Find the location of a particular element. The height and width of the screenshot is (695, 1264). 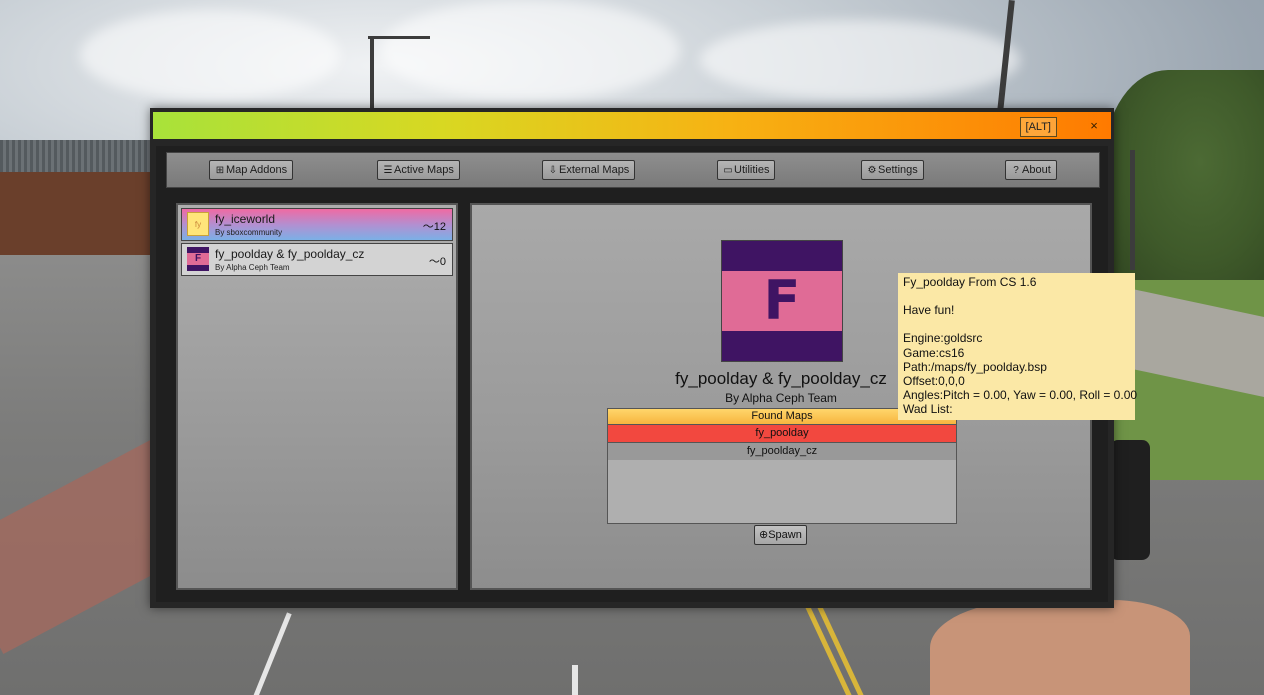

preview-letter: F is located at coordinates (782, 300).